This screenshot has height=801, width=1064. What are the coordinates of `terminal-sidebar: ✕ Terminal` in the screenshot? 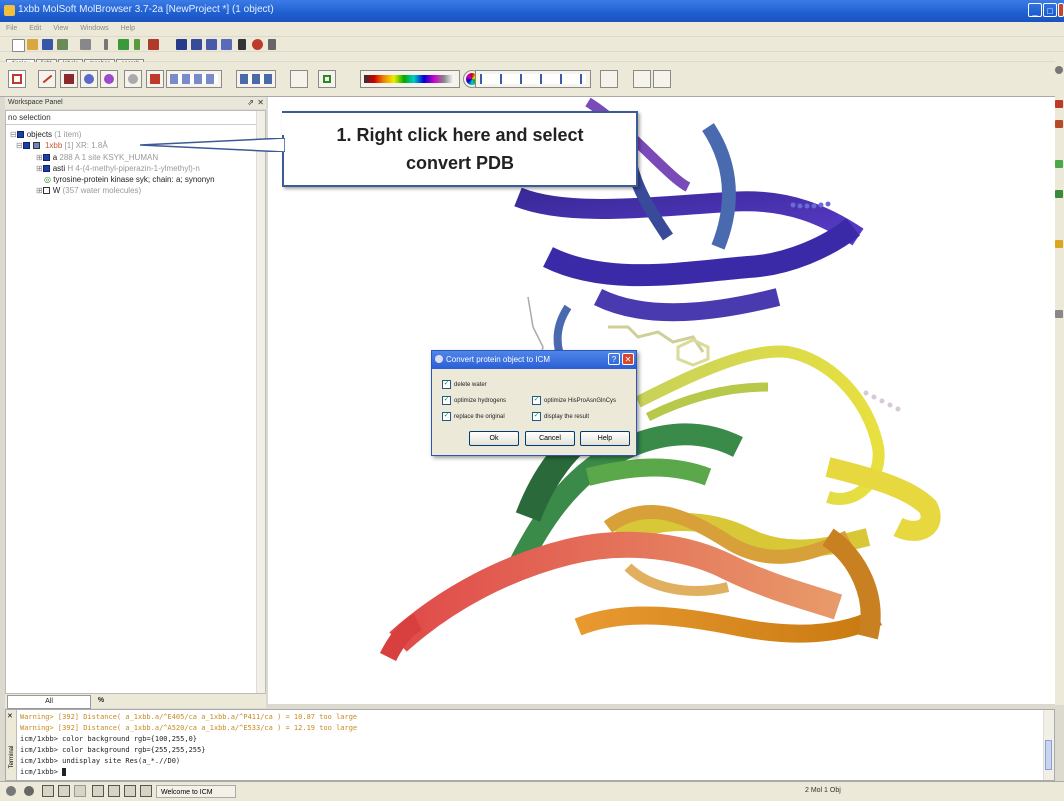 It's located at (11, 745).